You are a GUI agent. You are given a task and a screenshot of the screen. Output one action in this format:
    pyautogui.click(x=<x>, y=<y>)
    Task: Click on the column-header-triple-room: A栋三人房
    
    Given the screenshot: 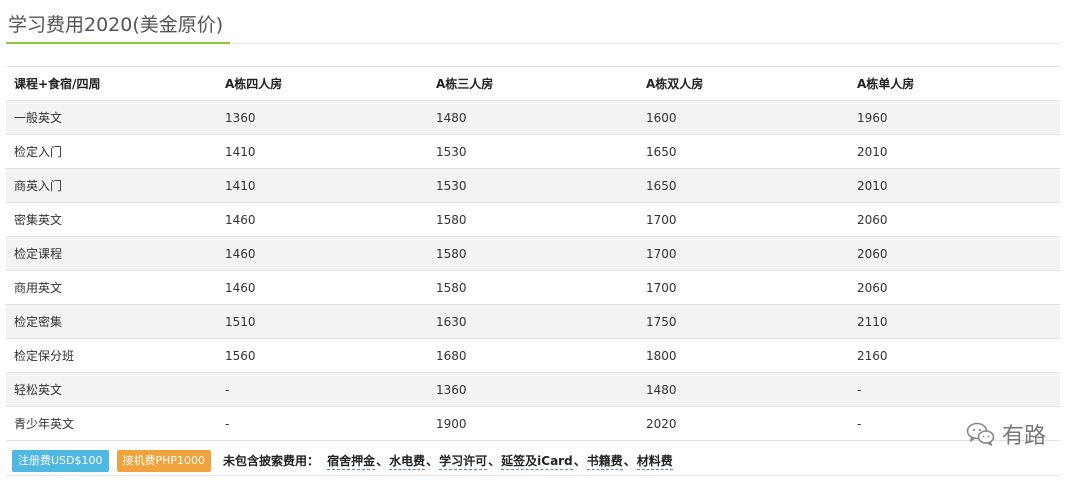 What is the action you would take?
    pyautogui.click(x=465, y=84)
    